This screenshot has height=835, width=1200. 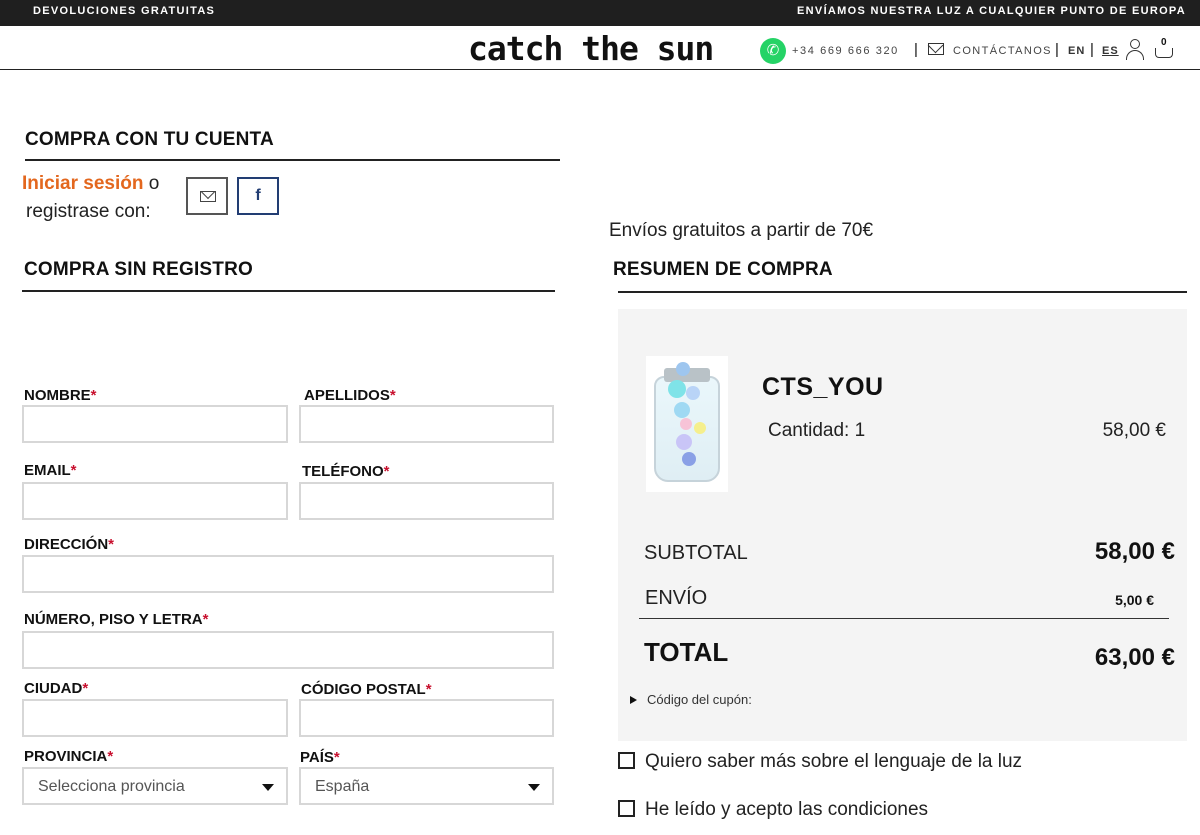 I want to click on whatsapp-icon: ✆, so click(x=773, y=51).